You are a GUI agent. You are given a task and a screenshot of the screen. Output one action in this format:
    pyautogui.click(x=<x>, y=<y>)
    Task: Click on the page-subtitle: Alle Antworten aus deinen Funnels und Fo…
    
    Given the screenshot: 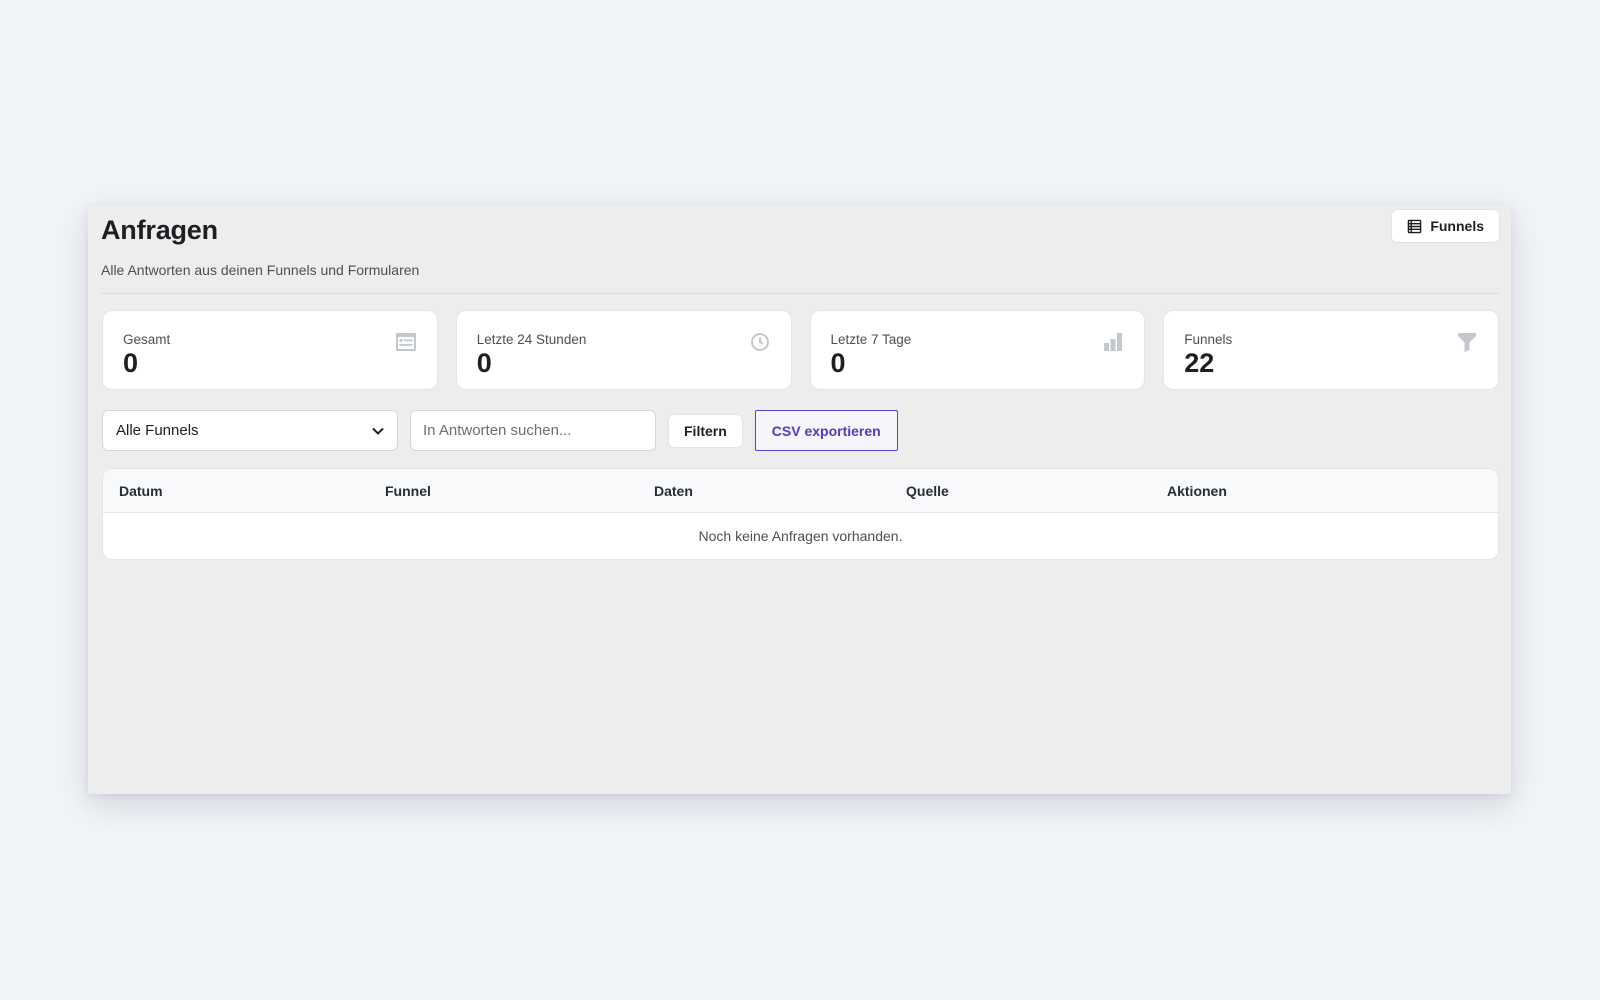 What is the action you would take?
    pyautogui.click(x=260, y=270)
    